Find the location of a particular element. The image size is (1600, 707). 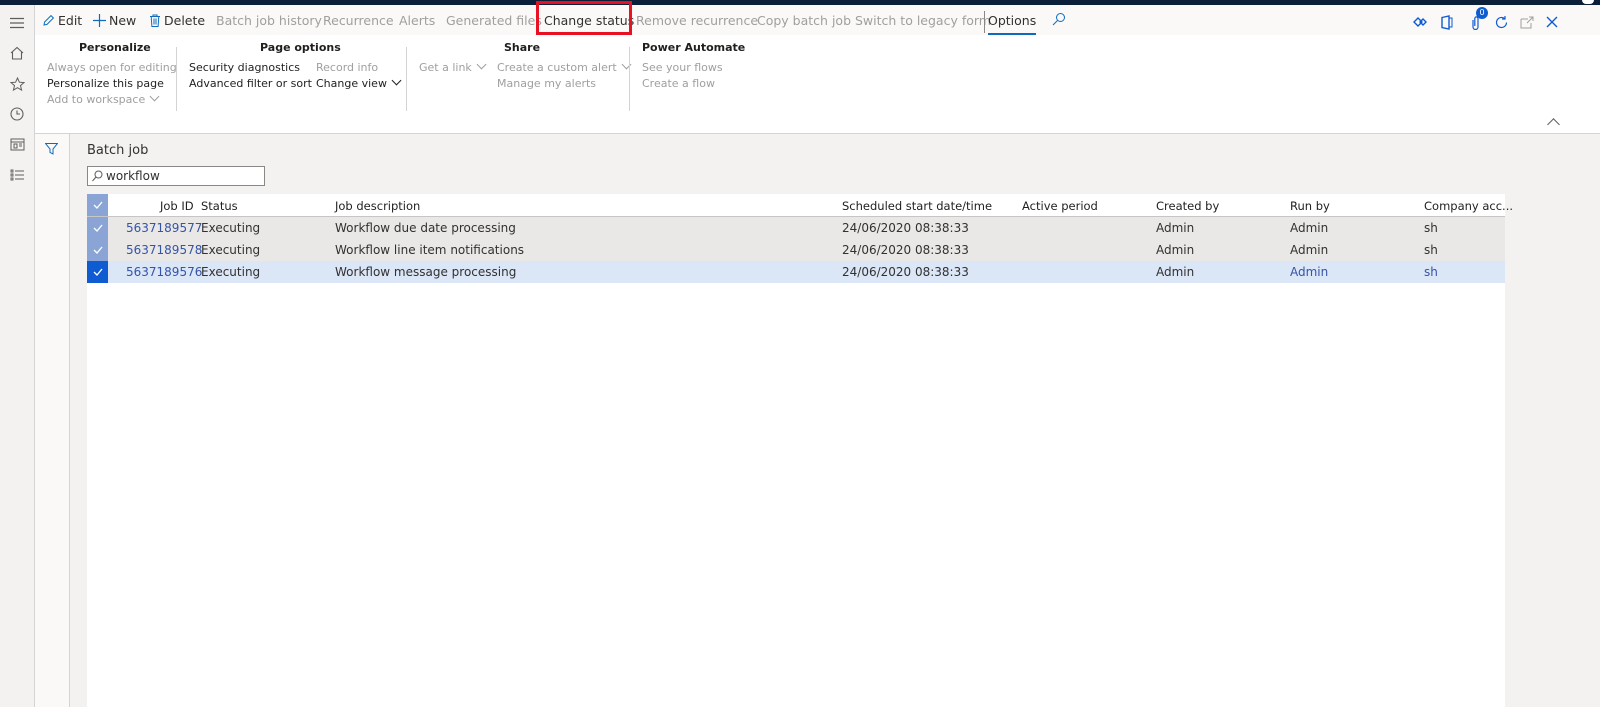

attachment-count-badge: 0 is located at coordinates (1482, 13).